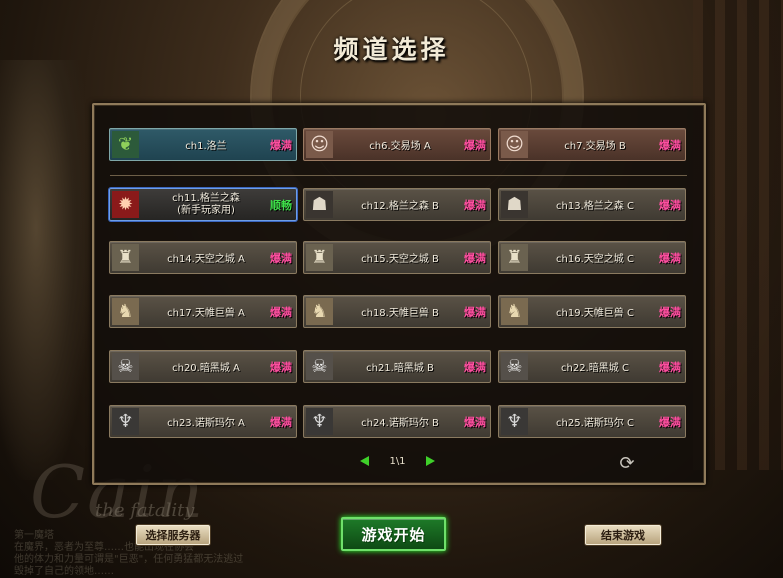  I want to click on background-curtain, so click(738, 235).